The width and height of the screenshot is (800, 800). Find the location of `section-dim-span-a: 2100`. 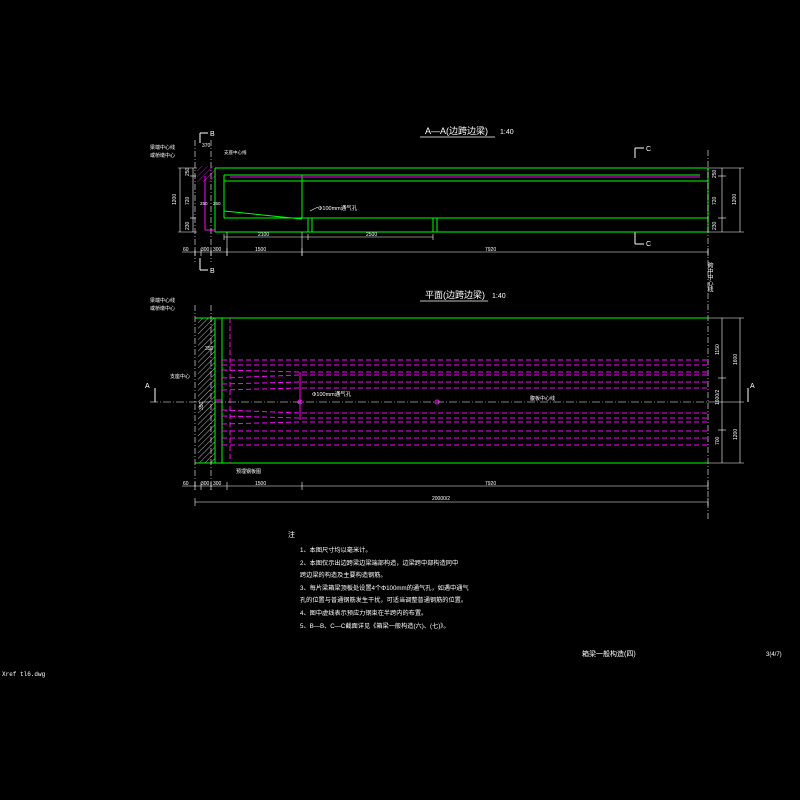

section-dim-span-a: 2100 is located at coordinates (263, 235).